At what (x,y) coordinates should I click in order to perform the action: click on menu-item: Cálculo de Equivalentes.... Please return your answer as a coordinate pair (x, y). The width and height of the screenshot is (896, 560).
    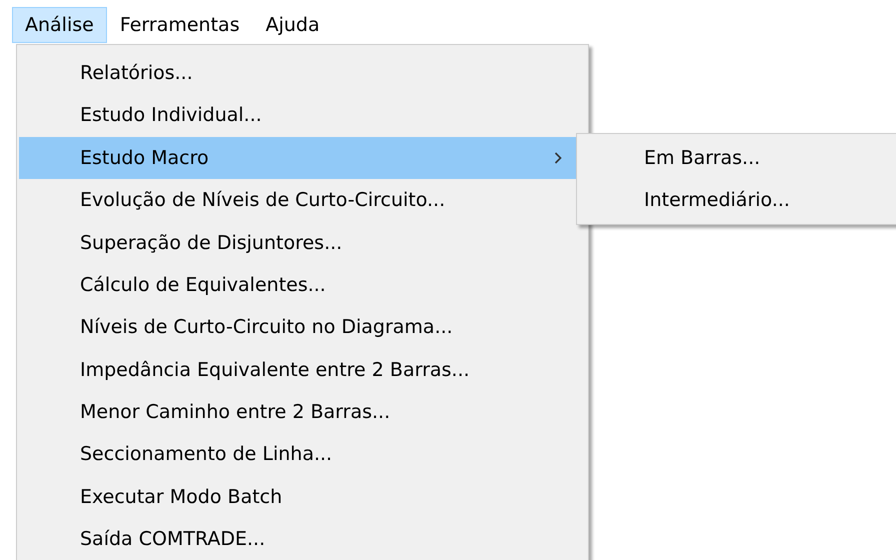
    Looking at the image, I should click on (302, 285).